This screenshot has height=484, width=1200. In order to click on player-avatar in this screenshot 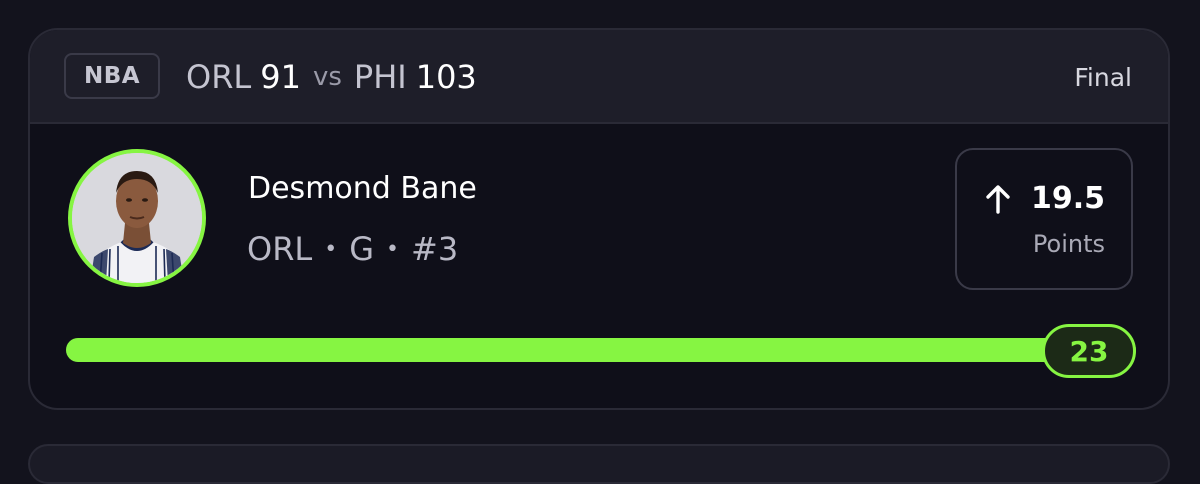, I will do `click(137, 218)`.